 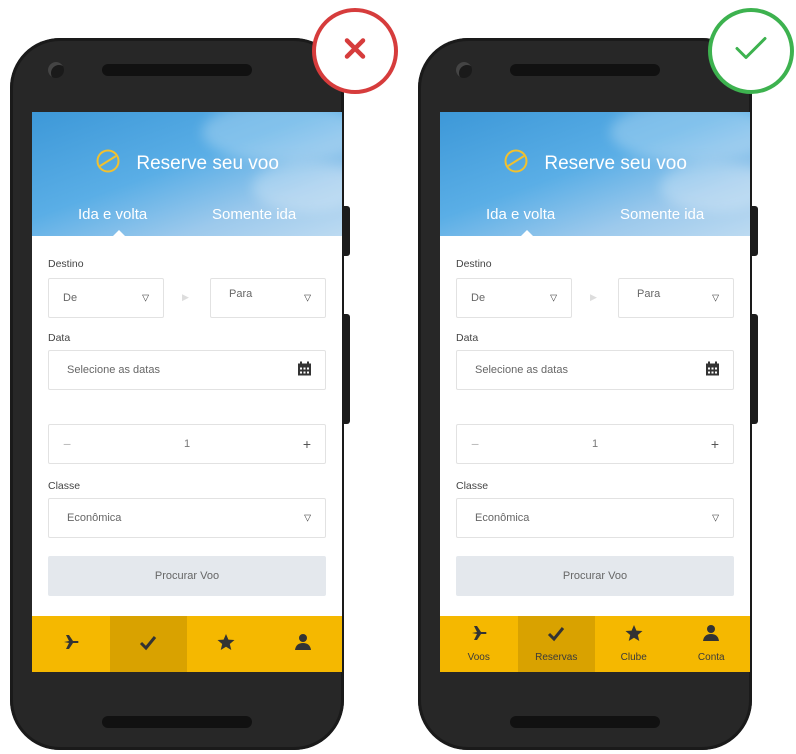 I want to click on nav-label: Clube, so click(x=633, y=657).